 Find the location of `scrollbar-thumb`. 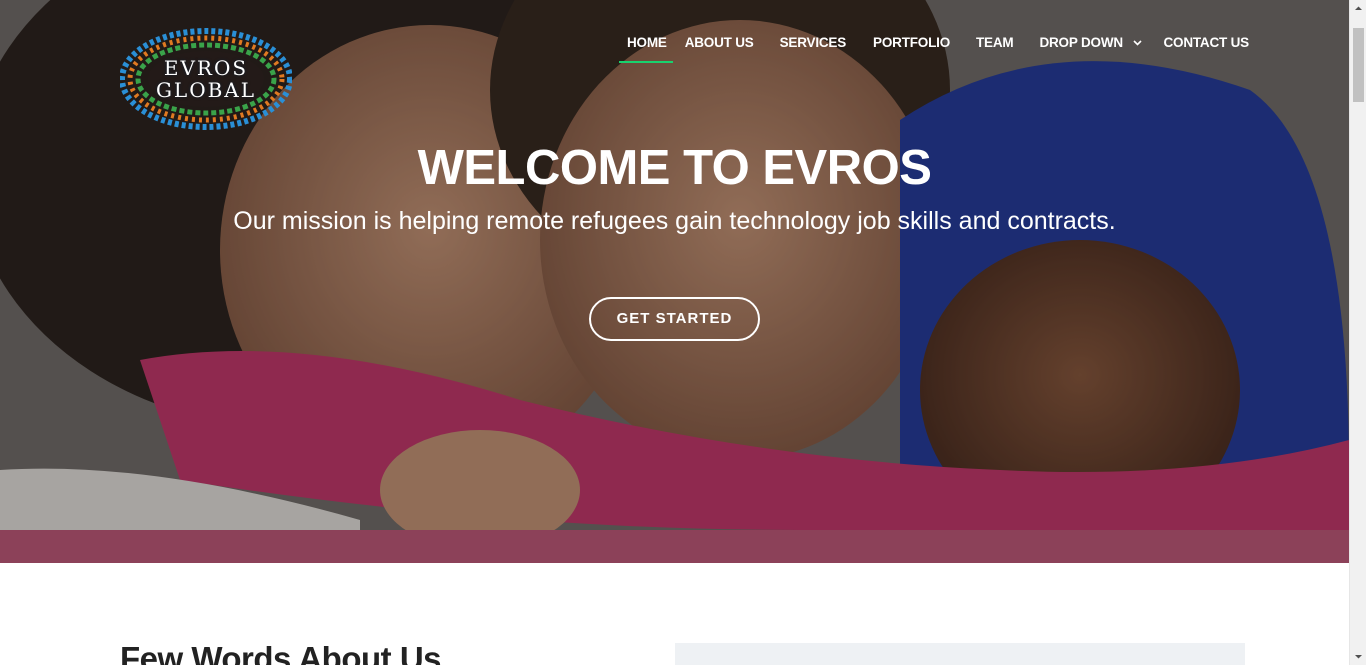

scrollbar-thumb is located at coordinates (1358, 65).